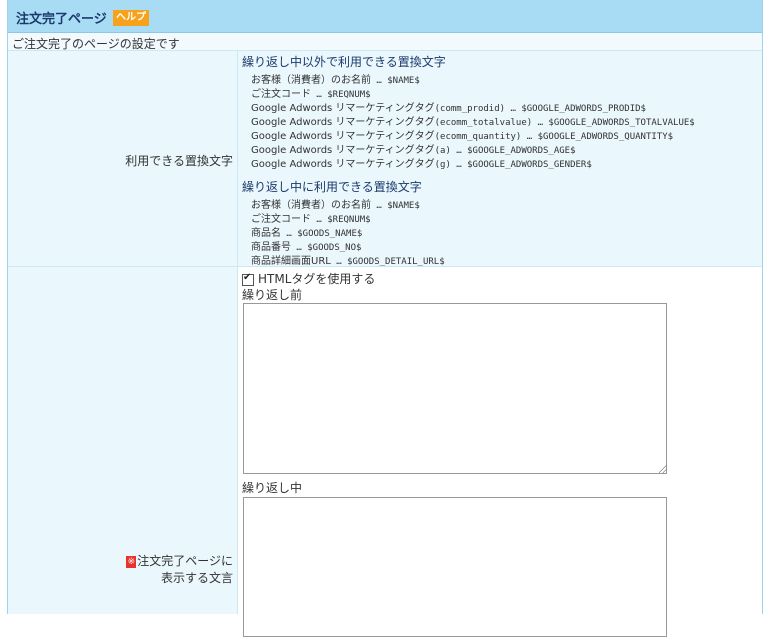 The image size is (770, 637). I want to click on message-label: ※ 注文完了ページに 表示する文言, so click(179, 569).